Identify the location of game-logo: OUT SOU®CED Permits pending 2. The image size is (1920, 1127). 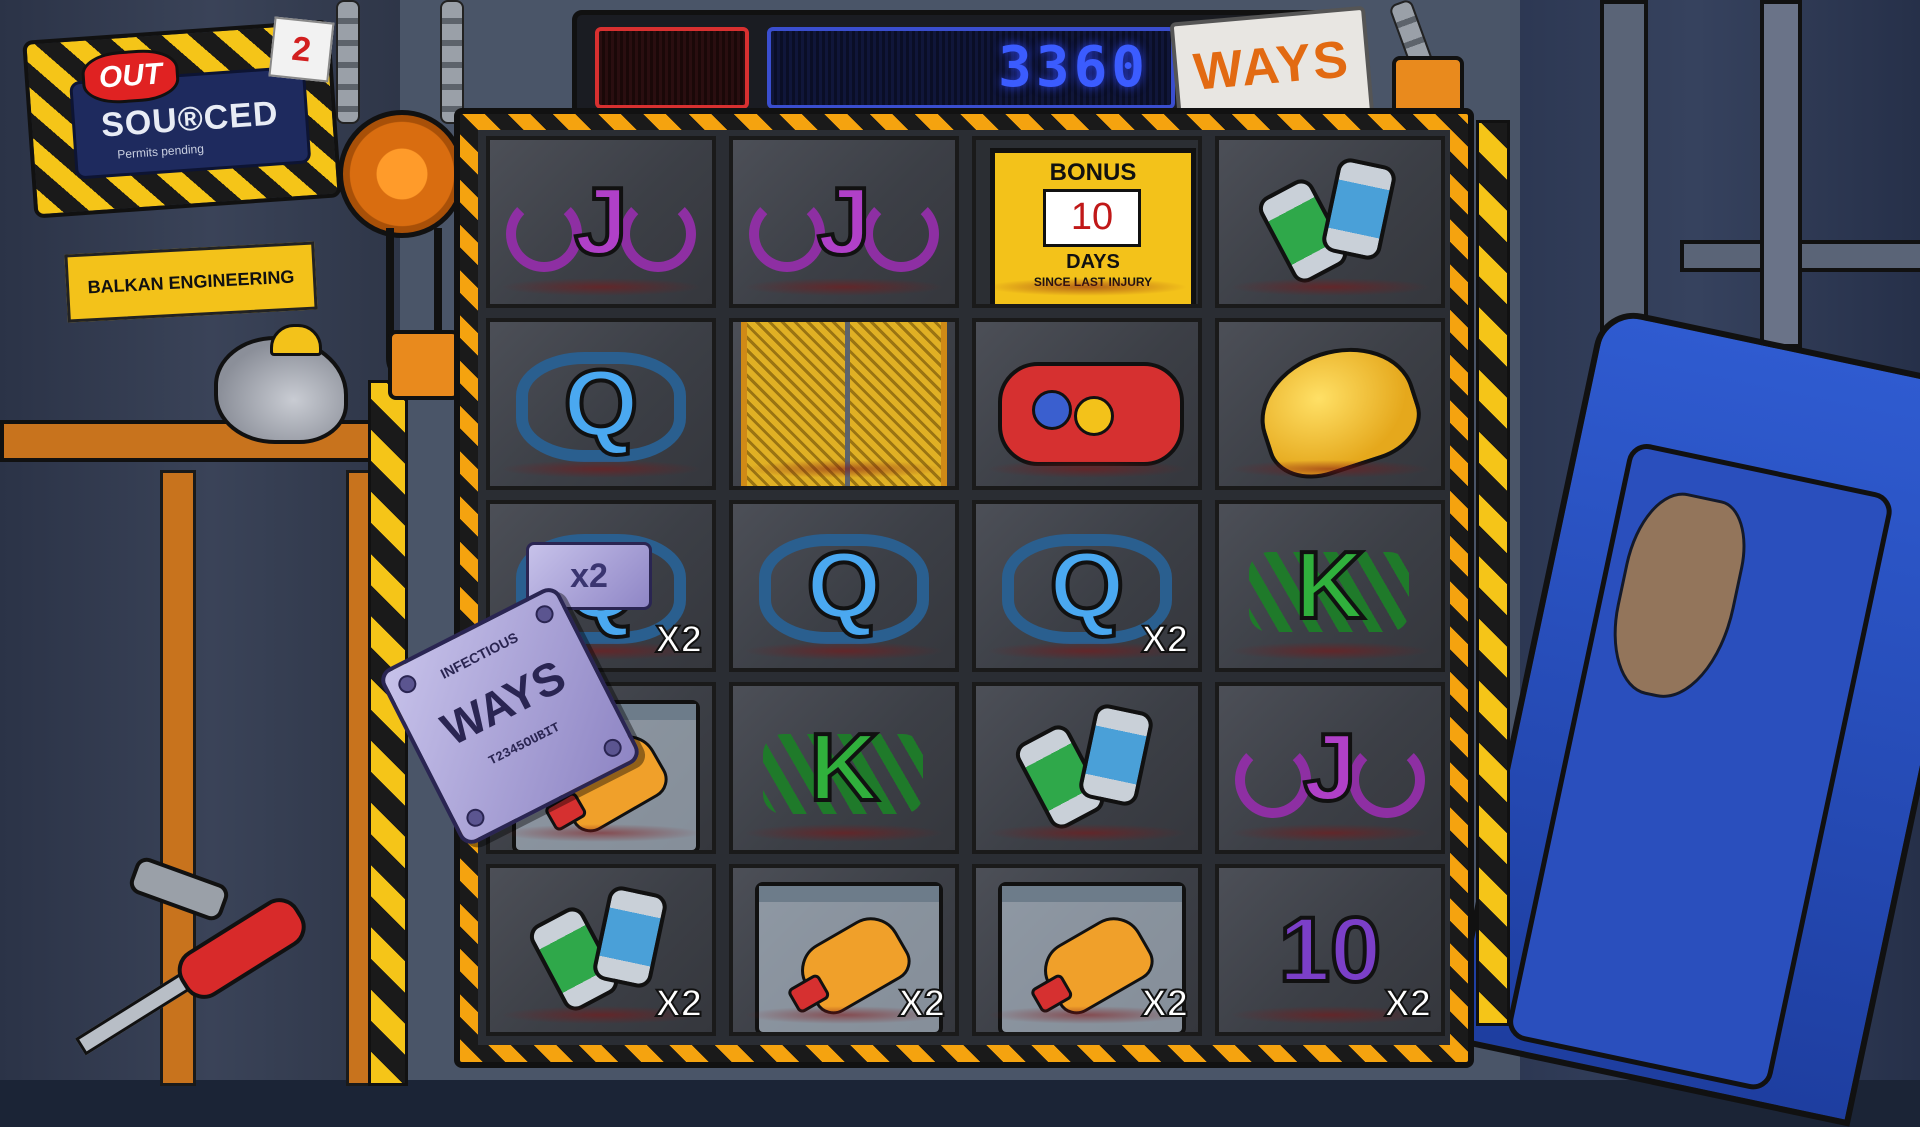
(182, 117).